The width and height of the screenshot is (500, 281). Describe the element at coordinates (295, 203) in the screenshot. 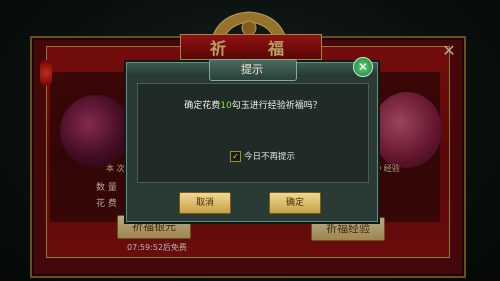

I see `confirm-button: 确定` at that location.